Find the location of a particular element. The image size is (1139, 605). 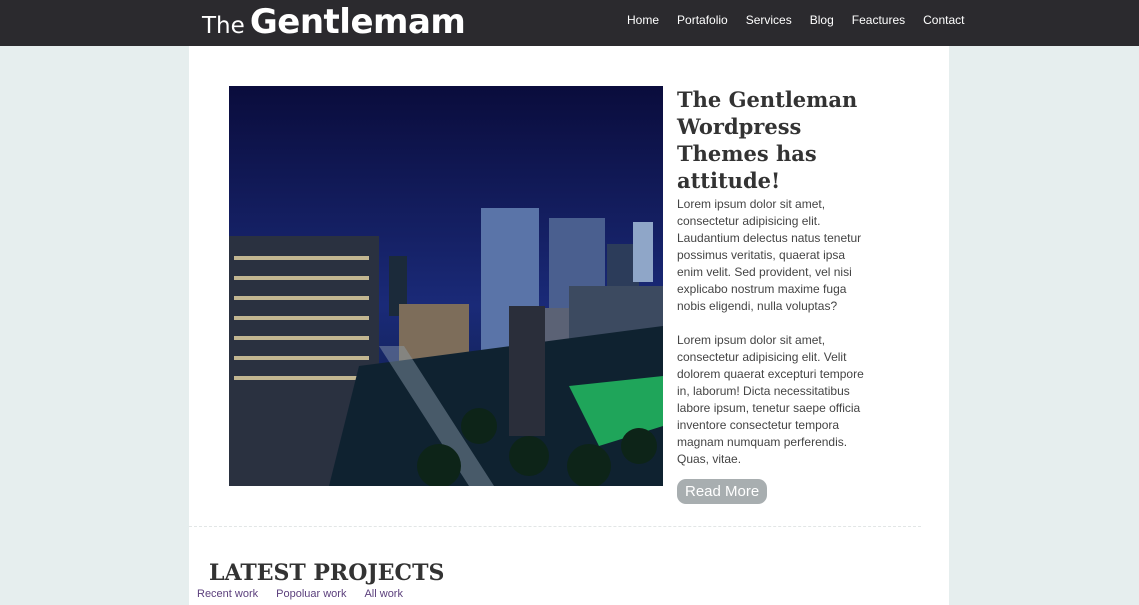

project-filters: Recent work Popoluar work All work is located at coordinates (309, 594).